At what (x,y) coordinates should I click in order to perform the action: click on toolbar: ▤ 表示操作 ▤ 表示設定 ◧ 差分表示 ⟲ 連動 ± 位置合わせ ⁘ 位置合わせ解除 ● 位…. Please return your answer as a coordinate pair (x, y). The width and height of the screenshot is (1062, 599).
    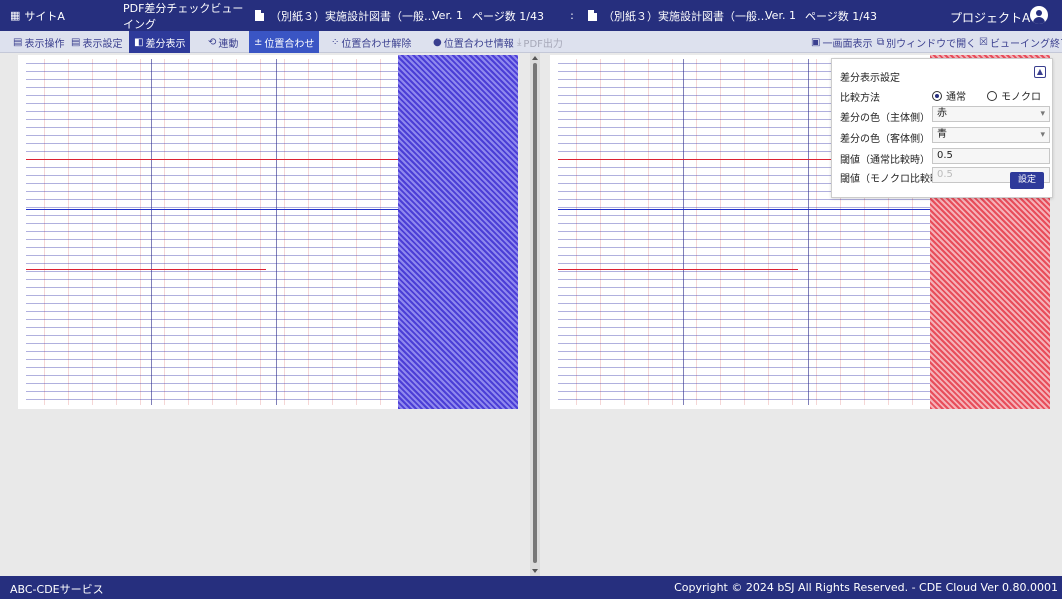
    Looking at the image, I should click on (531, 42).